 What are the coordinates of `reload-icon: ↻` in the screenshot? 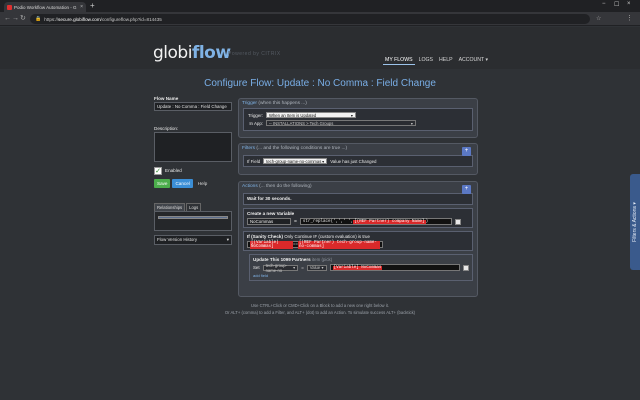 It's located at (23, 19).